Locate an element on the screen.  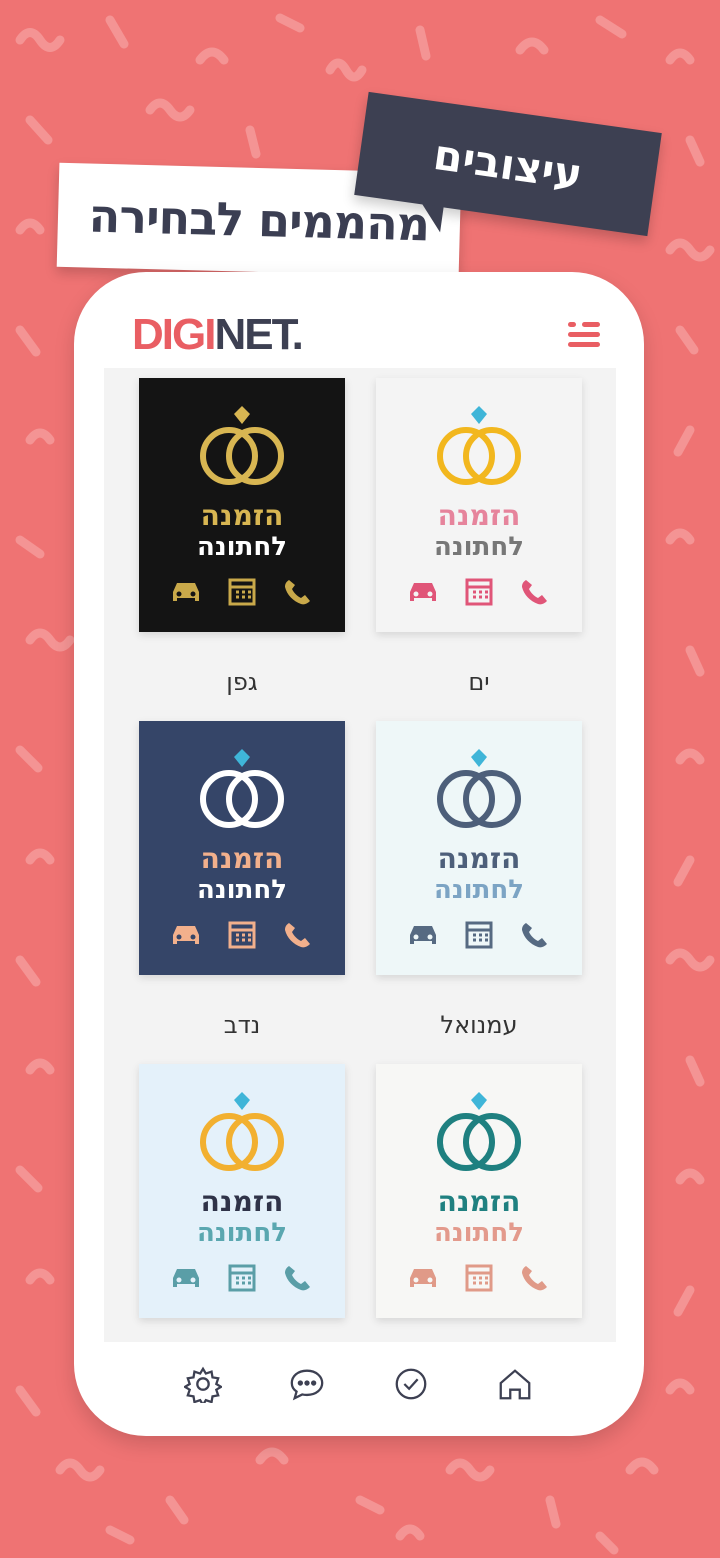
bottom-navigation is located at coordinates (359, 1389).